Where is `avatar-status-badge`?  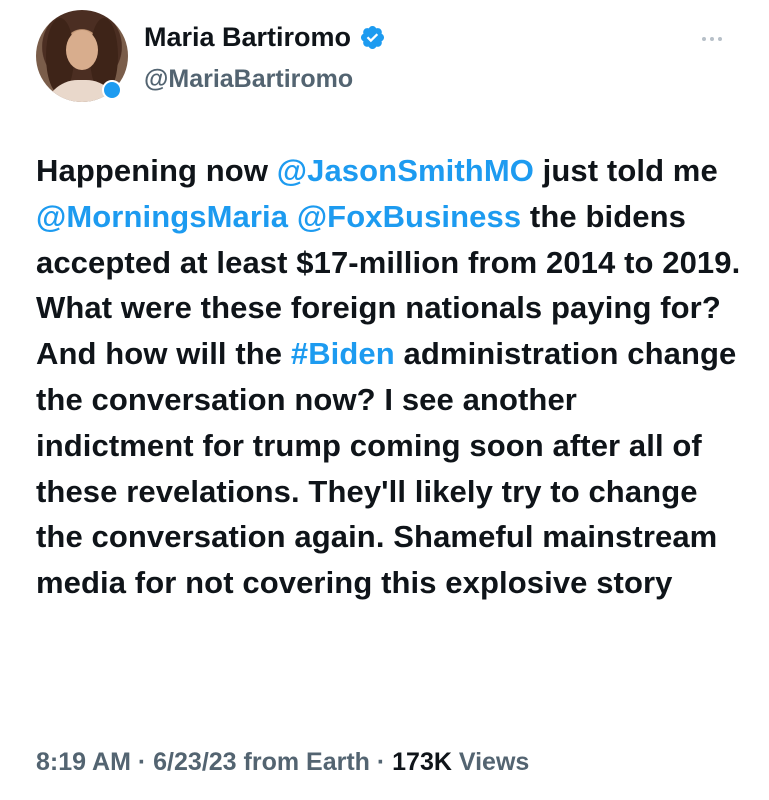 avatar-status-badge is located at coordinates (112, 90).